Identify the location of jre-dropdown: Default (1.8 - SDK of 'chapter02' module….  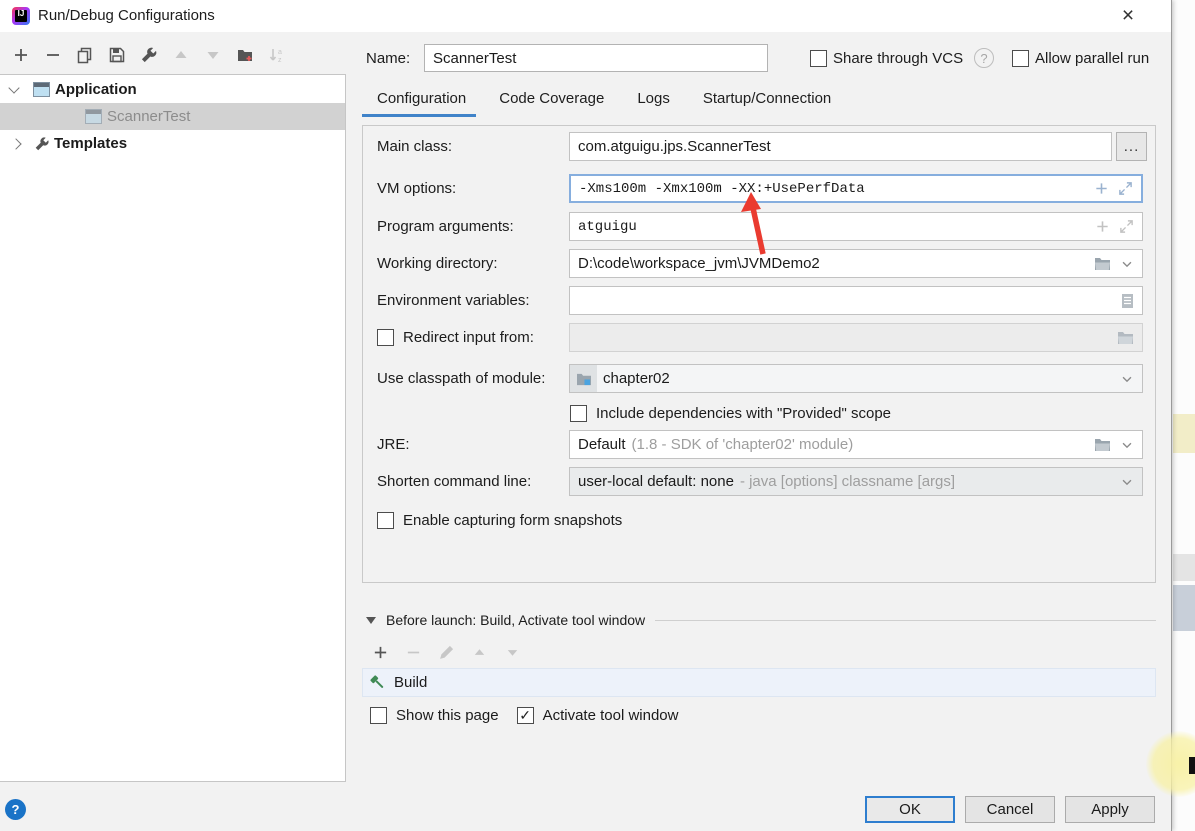
(856, 444).